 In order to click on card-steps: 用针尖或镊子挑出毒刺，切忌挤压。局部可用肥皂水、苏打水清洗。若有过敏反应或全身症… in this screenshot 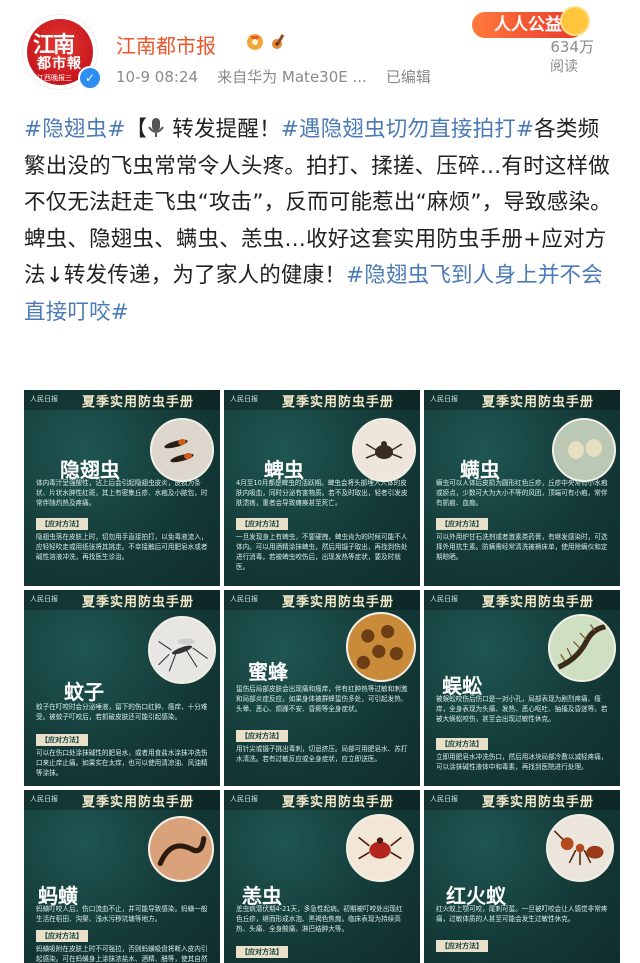, I will do `click(322, 754)`.